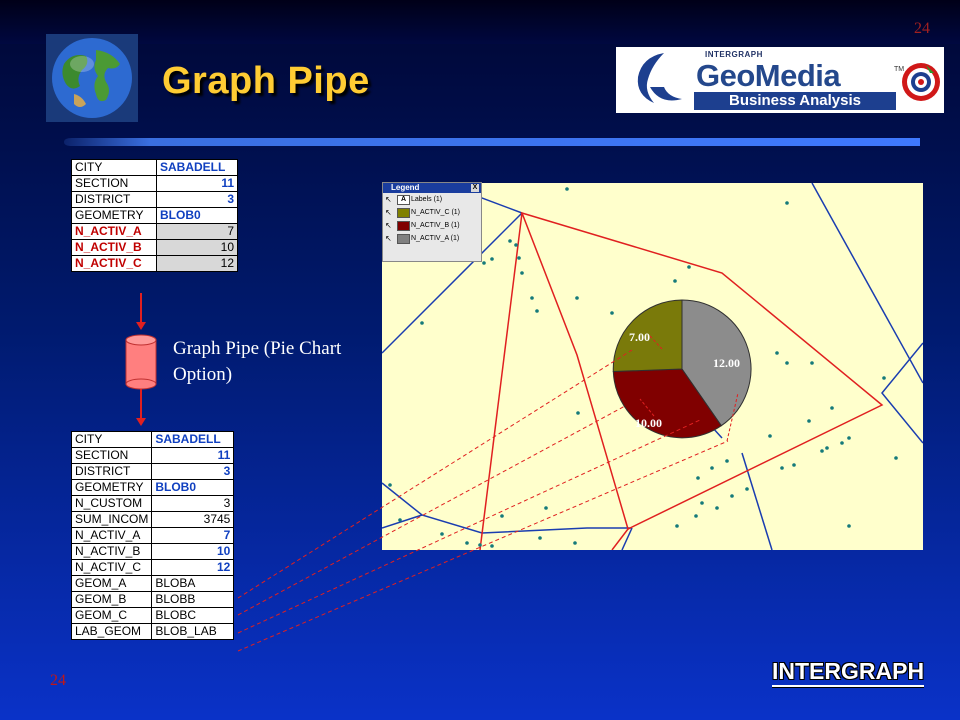 The height and width of the screenshot is (720, 960). I want to click on pie-label-b: 10.00, so click(648, 423).